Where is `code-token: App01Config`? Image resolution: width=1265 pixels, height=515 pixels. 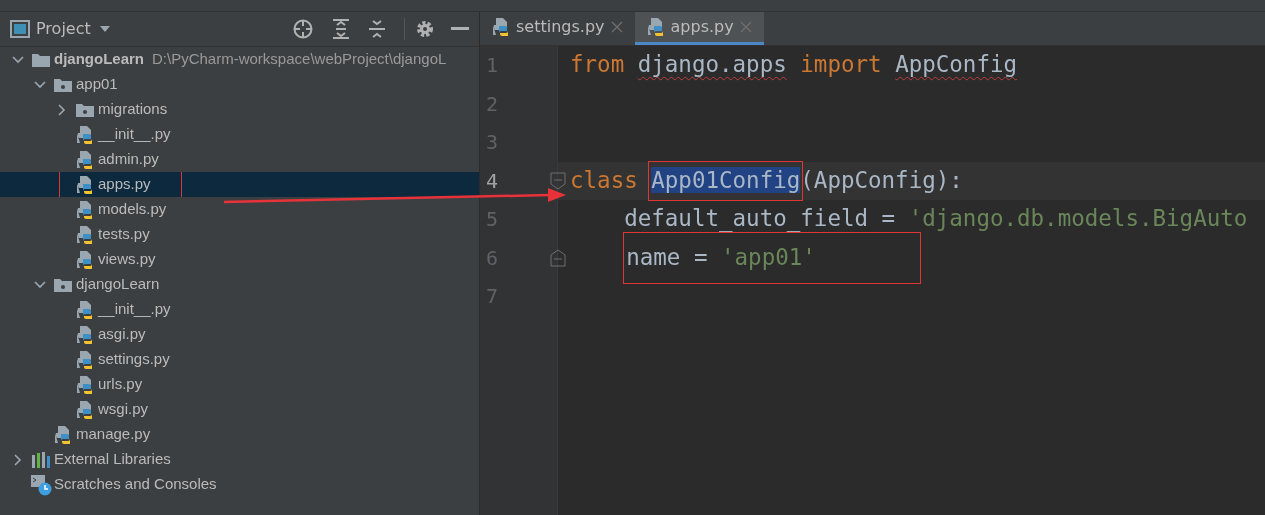
code-token: App01Config is located at coordinates (726, 179).